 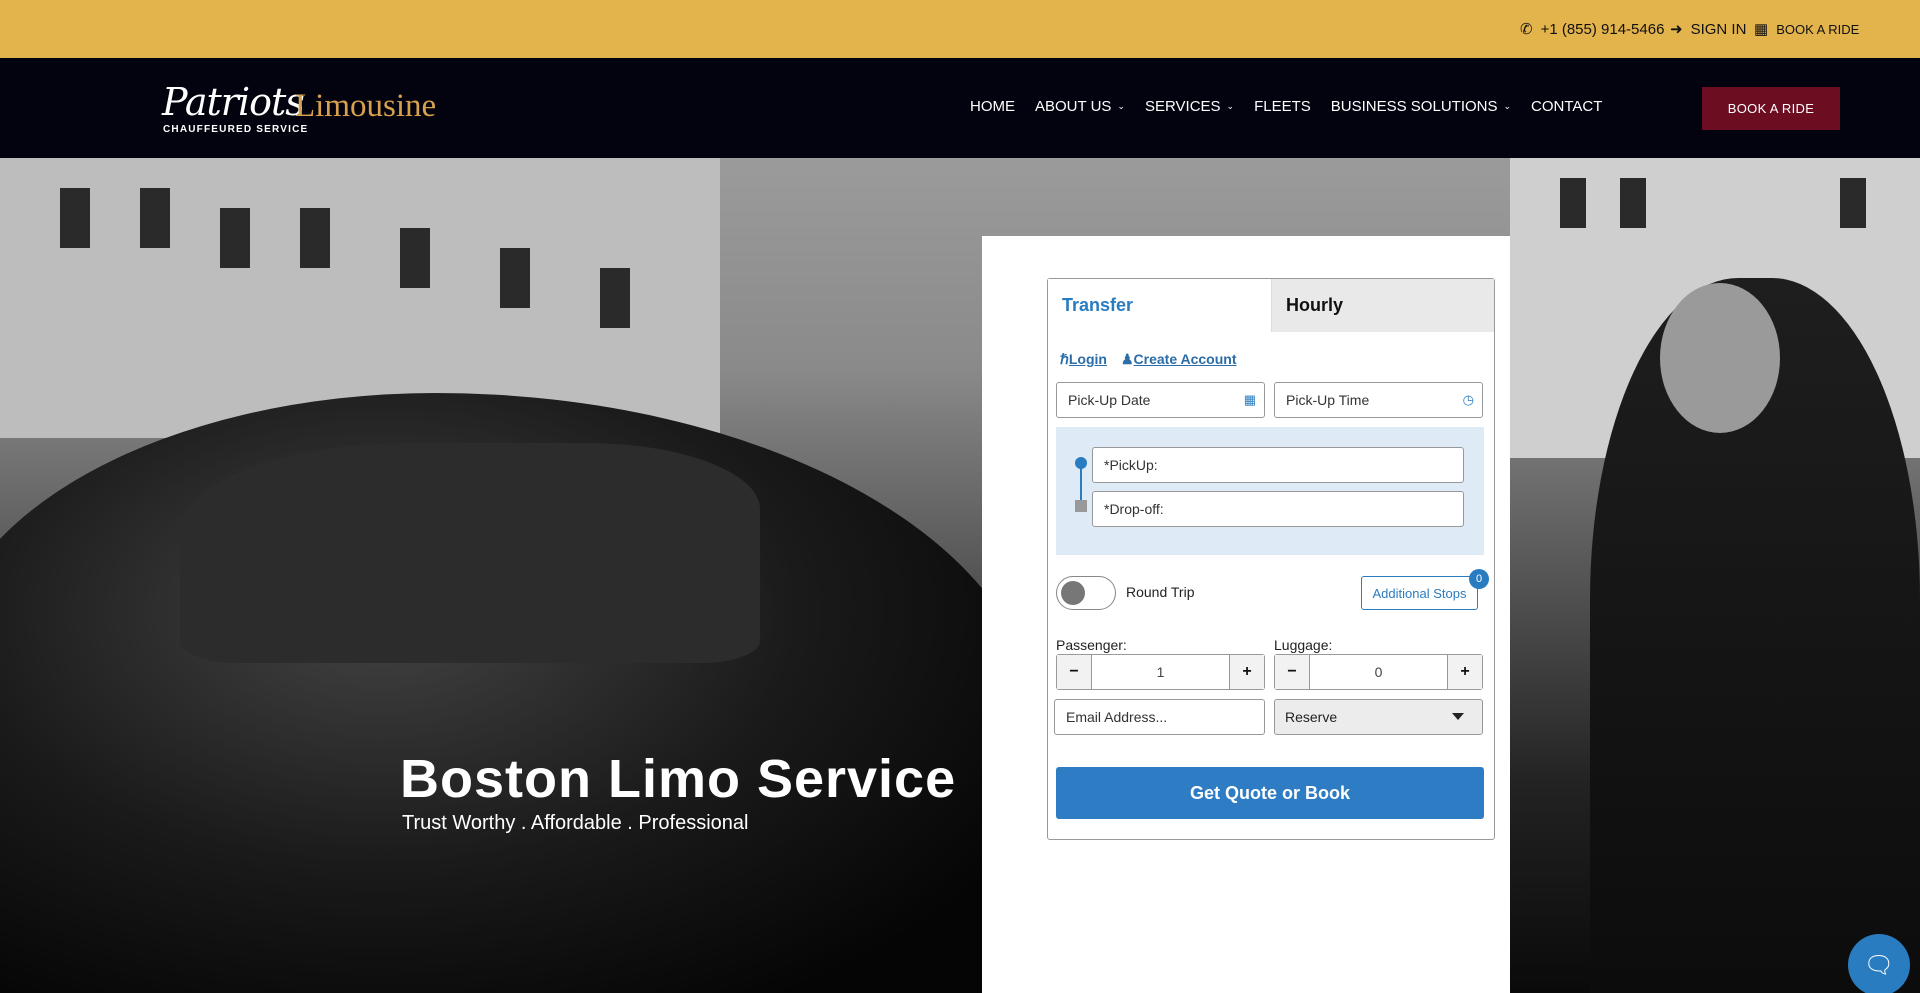 What do you see at coordinates (236, 129) in the screenshot?
I see `logo-subtitle: CHAUFFEURED SERVICE` at bounding box center [236, 129].